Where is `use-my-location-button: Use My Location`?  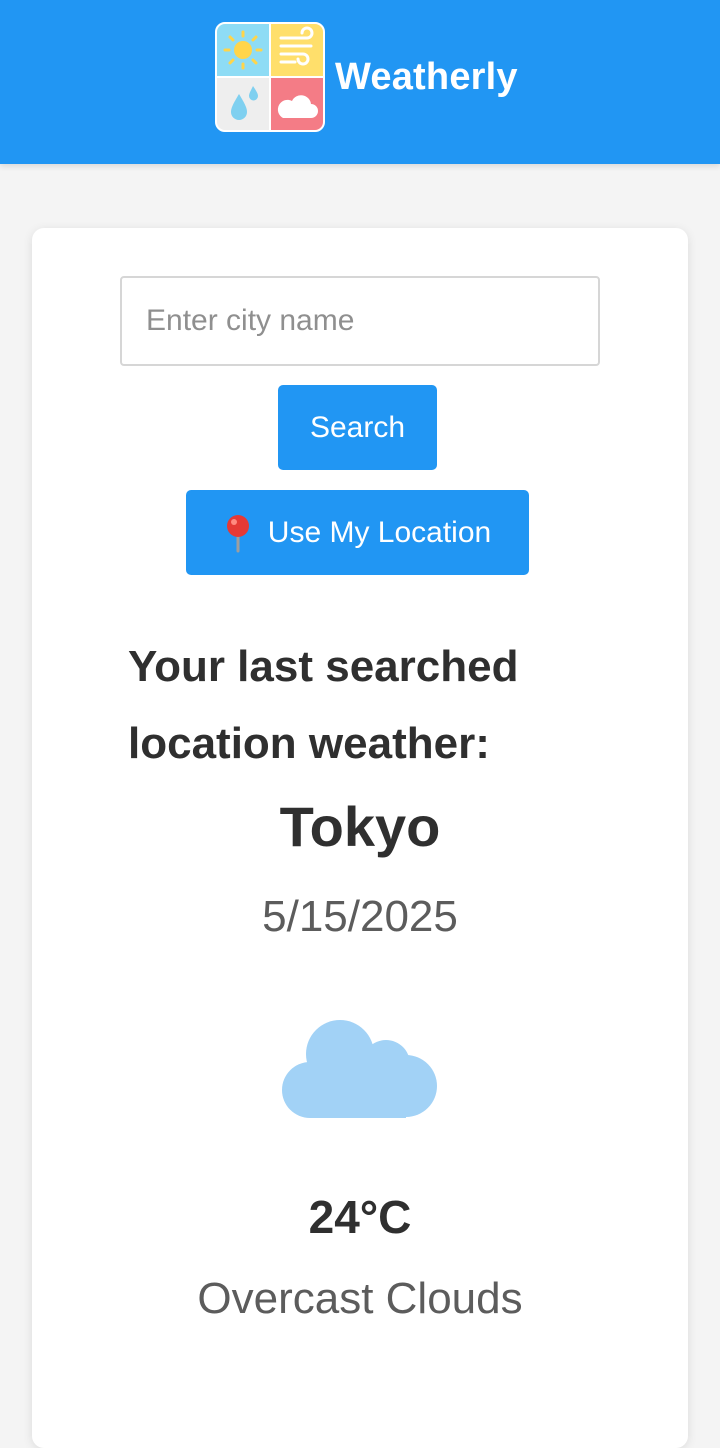
use-my-location-button: Use My Location is located at coordinates (357, 532).